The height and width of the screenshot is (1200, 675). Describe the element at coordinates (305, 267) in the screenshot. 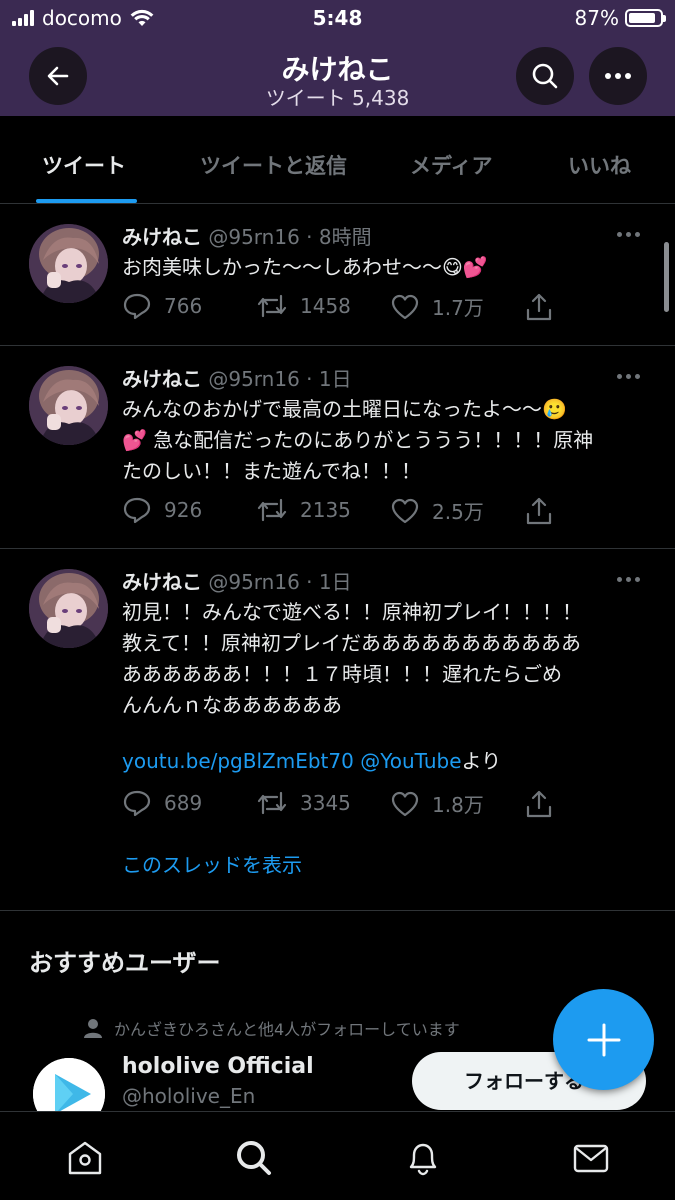

I see `tweet-text: お肉美味しかった〜〜しあわせ〜〜😋💕` at that location.